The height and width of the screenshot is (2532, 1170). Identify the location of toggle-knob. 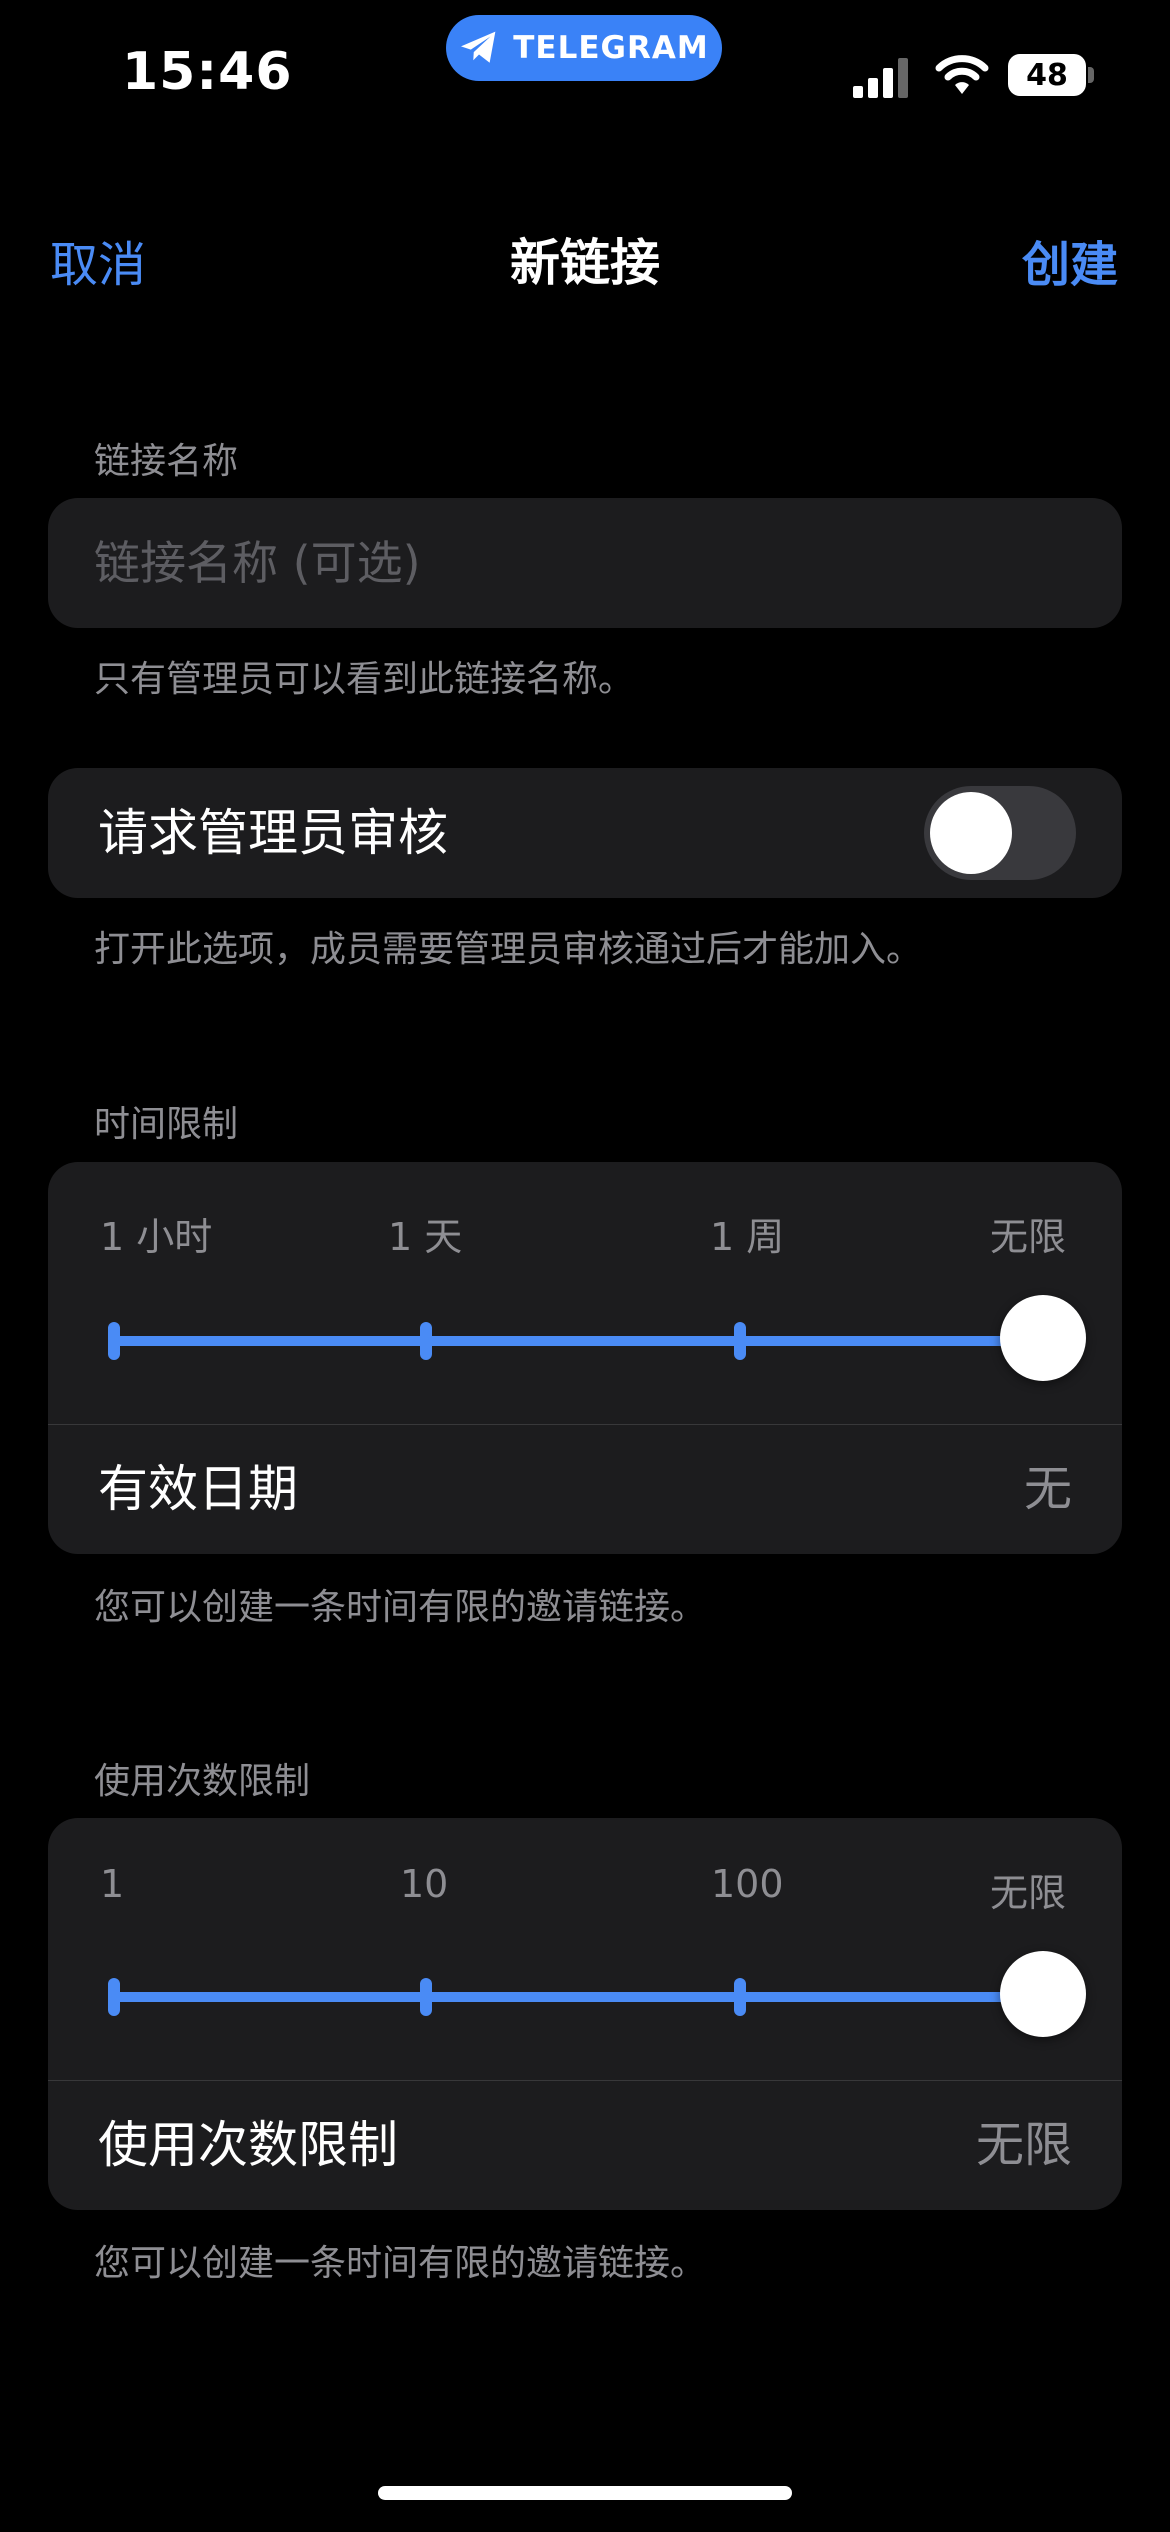
(971, 833).